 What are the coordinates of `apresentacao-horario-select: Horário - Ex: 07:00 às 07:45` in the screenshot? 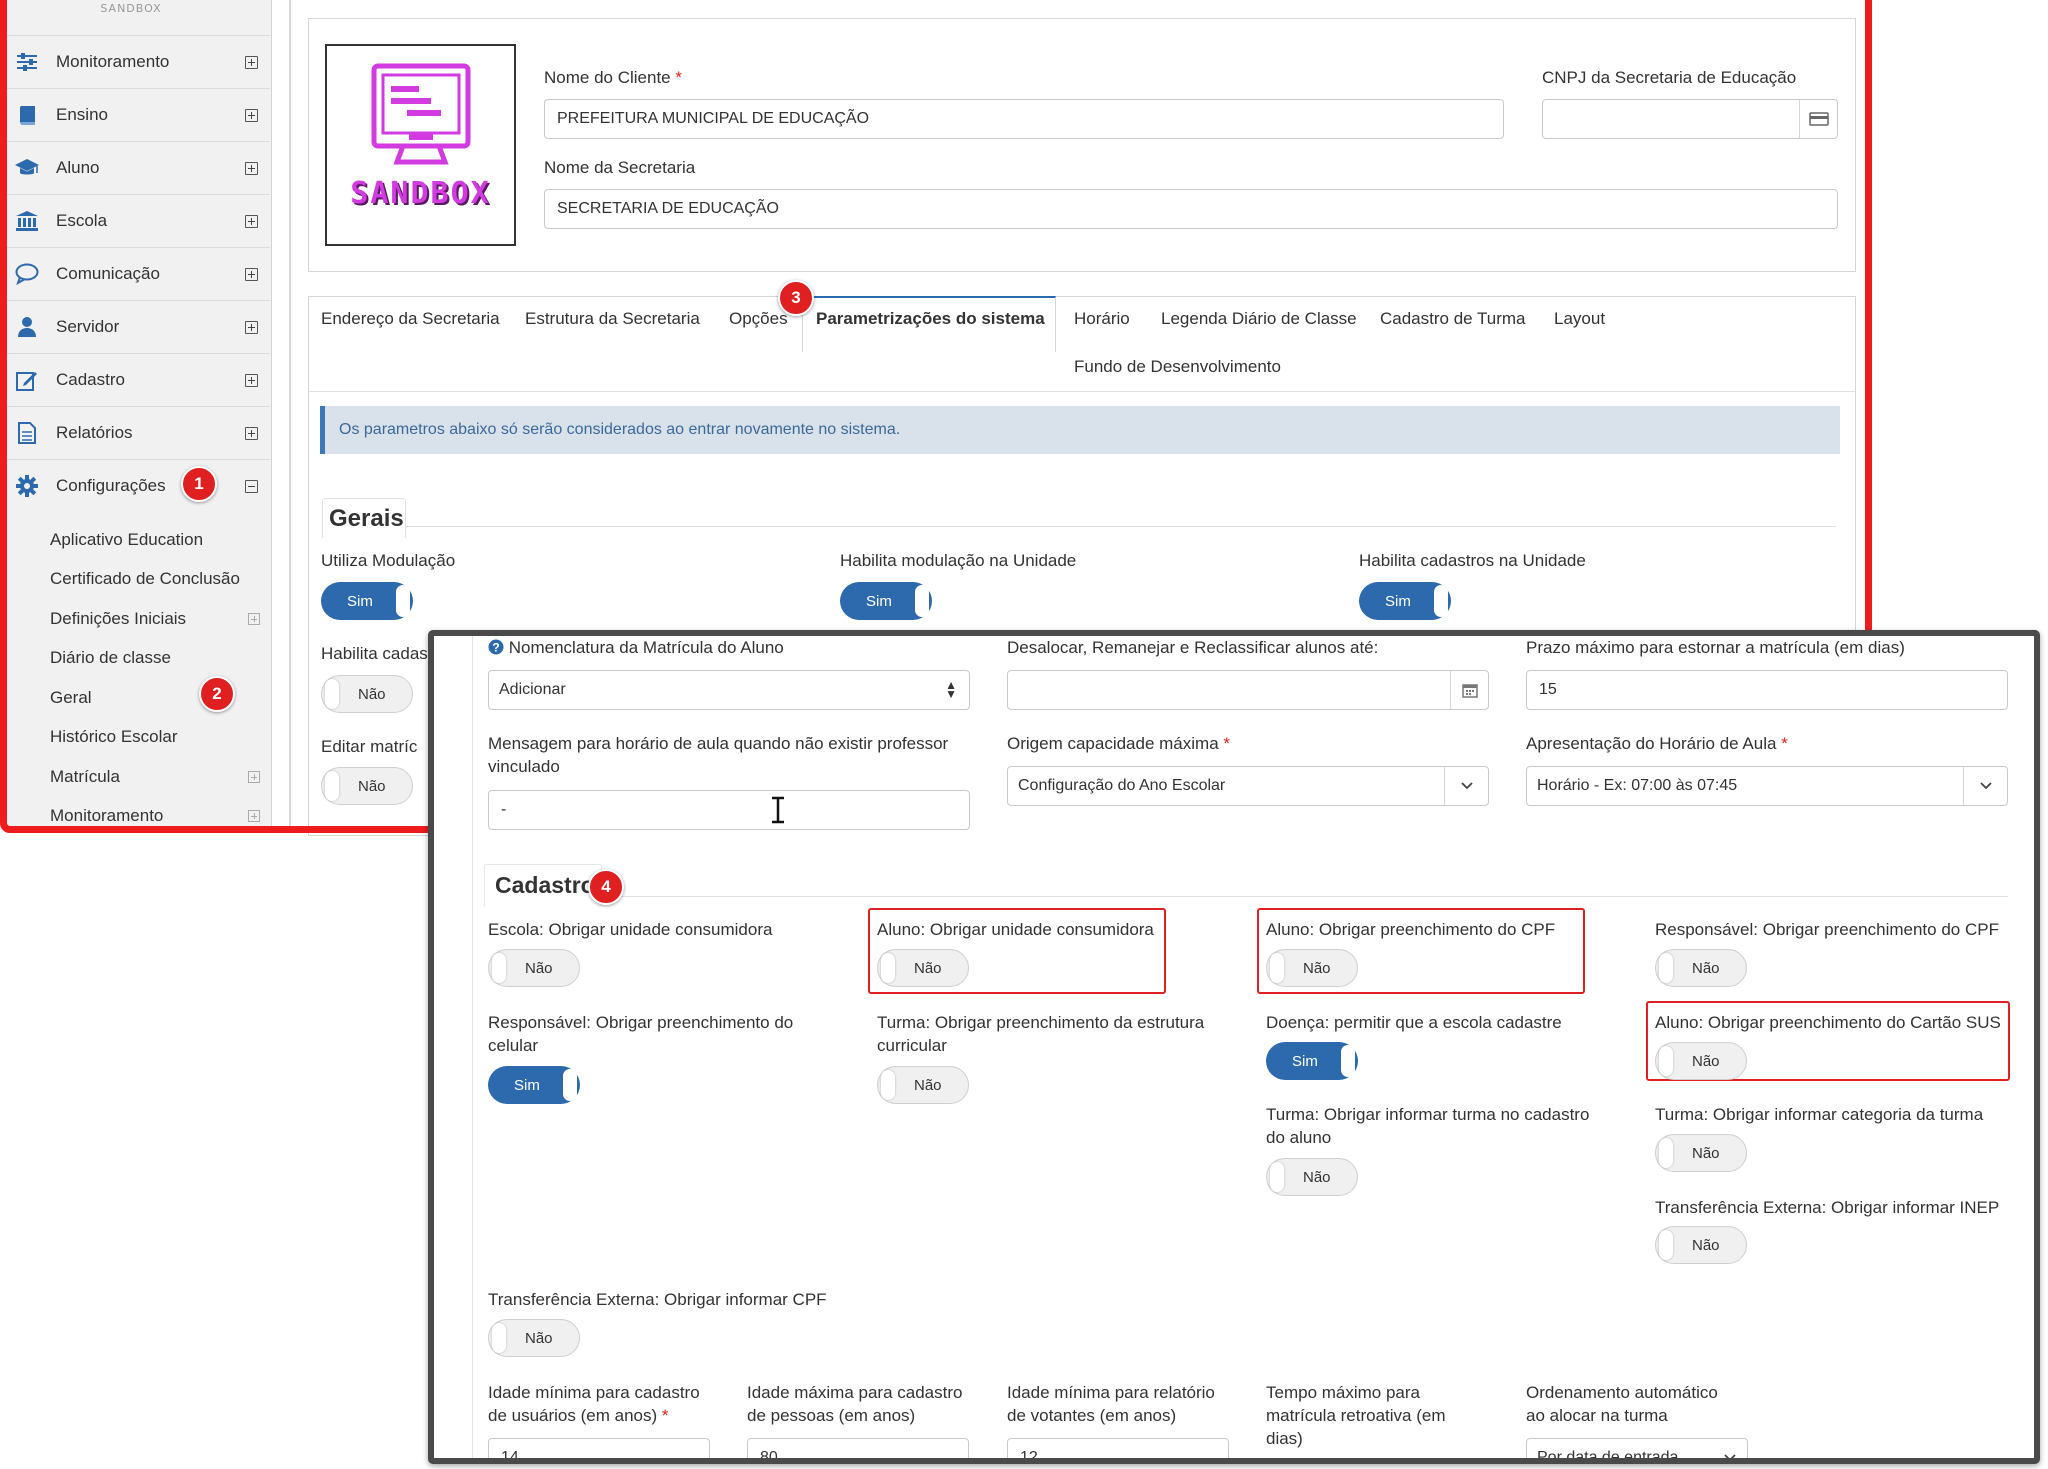 It's located at (1767, 786).